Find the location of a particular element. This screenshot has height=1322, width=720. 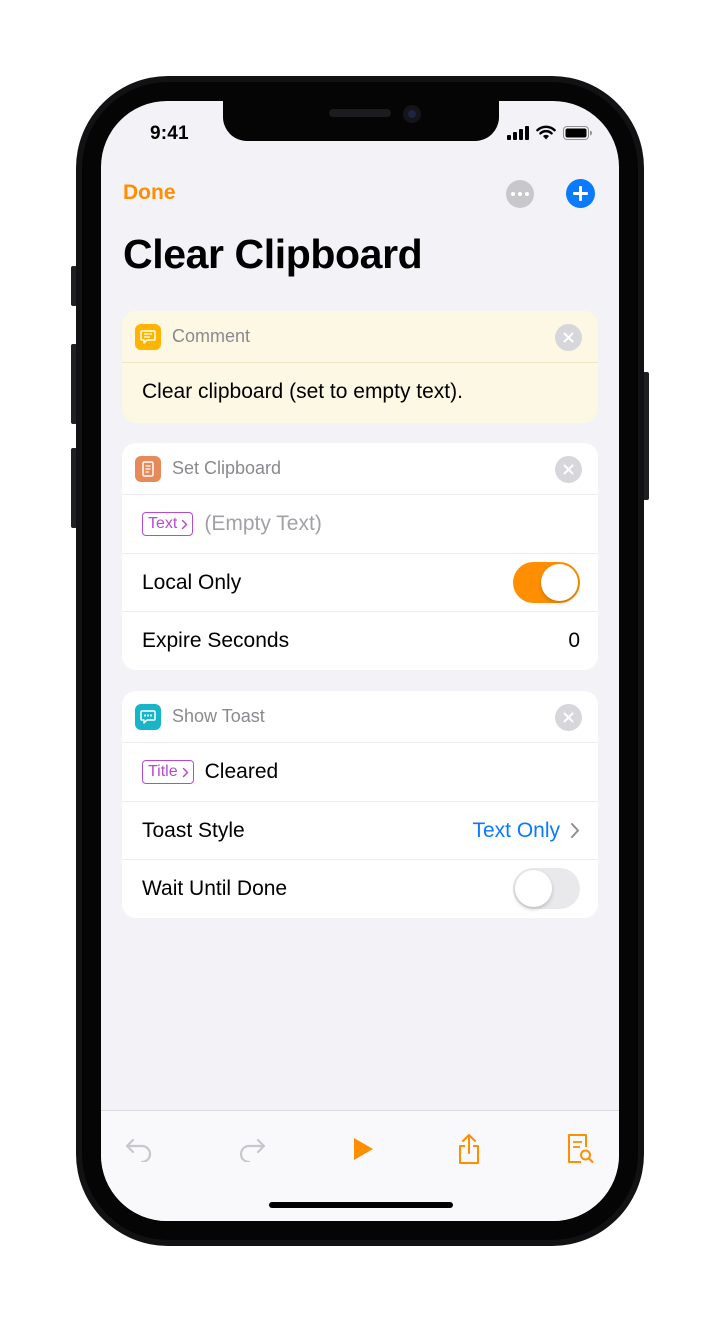

show-toast-title: Show Toast is located at coordinates (218, 716).